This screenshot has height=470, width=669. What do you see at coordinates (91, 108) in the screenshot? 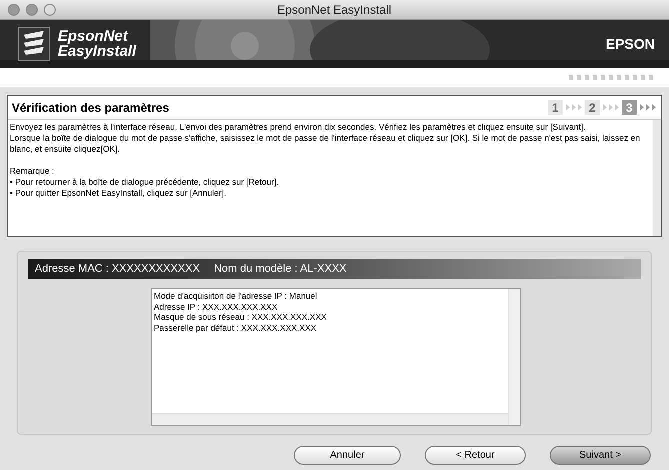
I see `panel-title: Vérification des paramètres` at bounding box center [91, 108].